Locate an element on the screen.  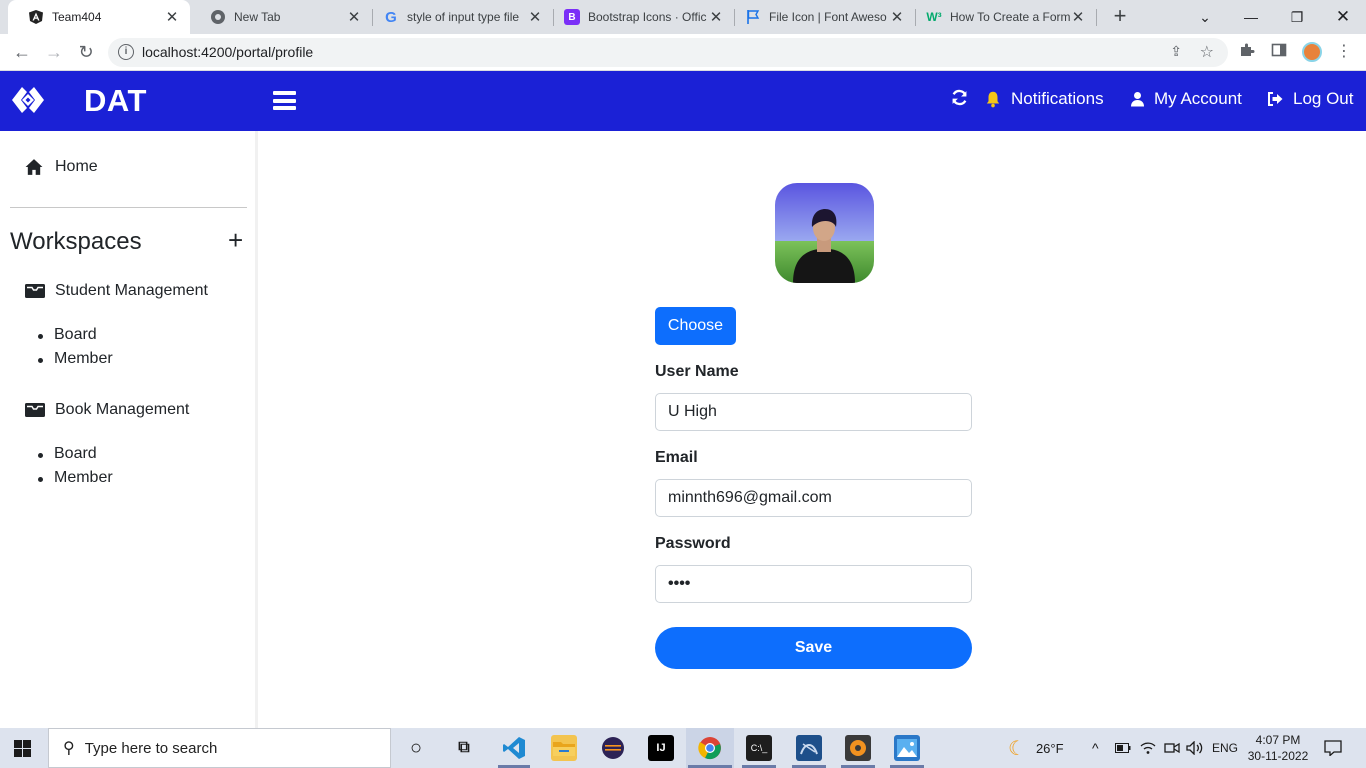
site-info-icon: i is located at coordinates (126, 52).